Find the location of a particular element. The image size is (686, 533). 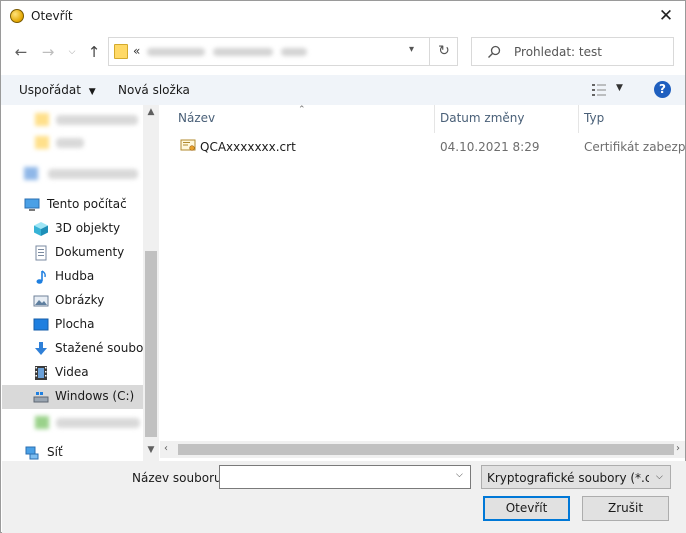

network-icon is located at coordinates (32, 453).